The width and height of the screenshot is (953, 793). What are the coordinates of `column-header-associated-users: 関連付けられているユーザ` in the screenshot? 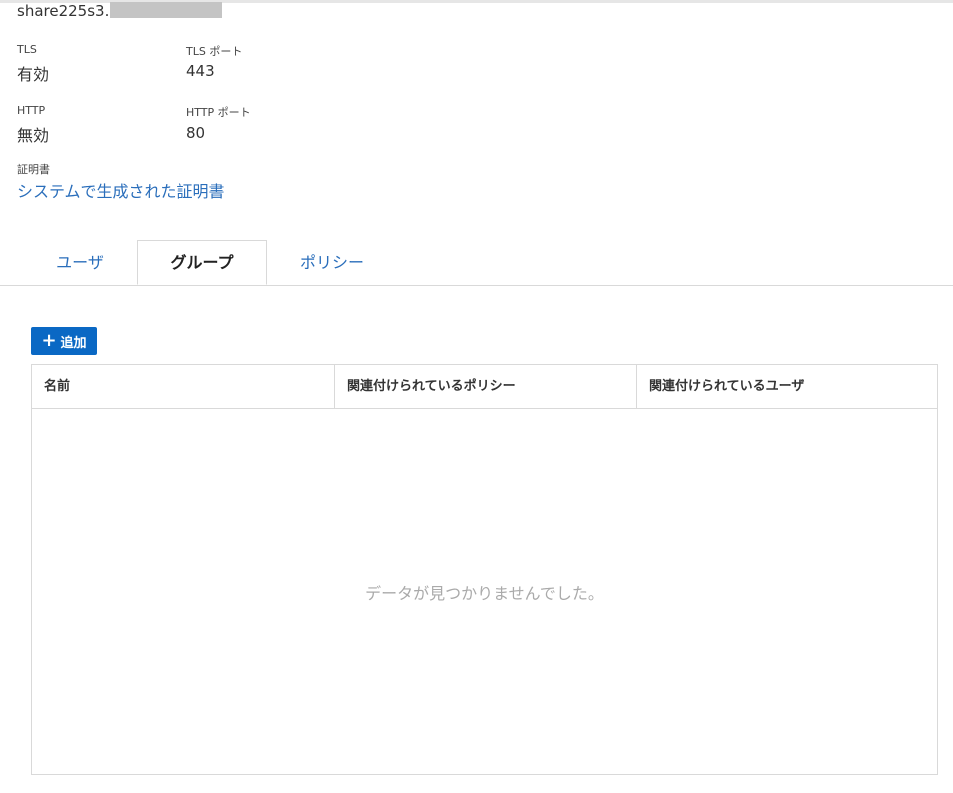 It's located at (786, 386).